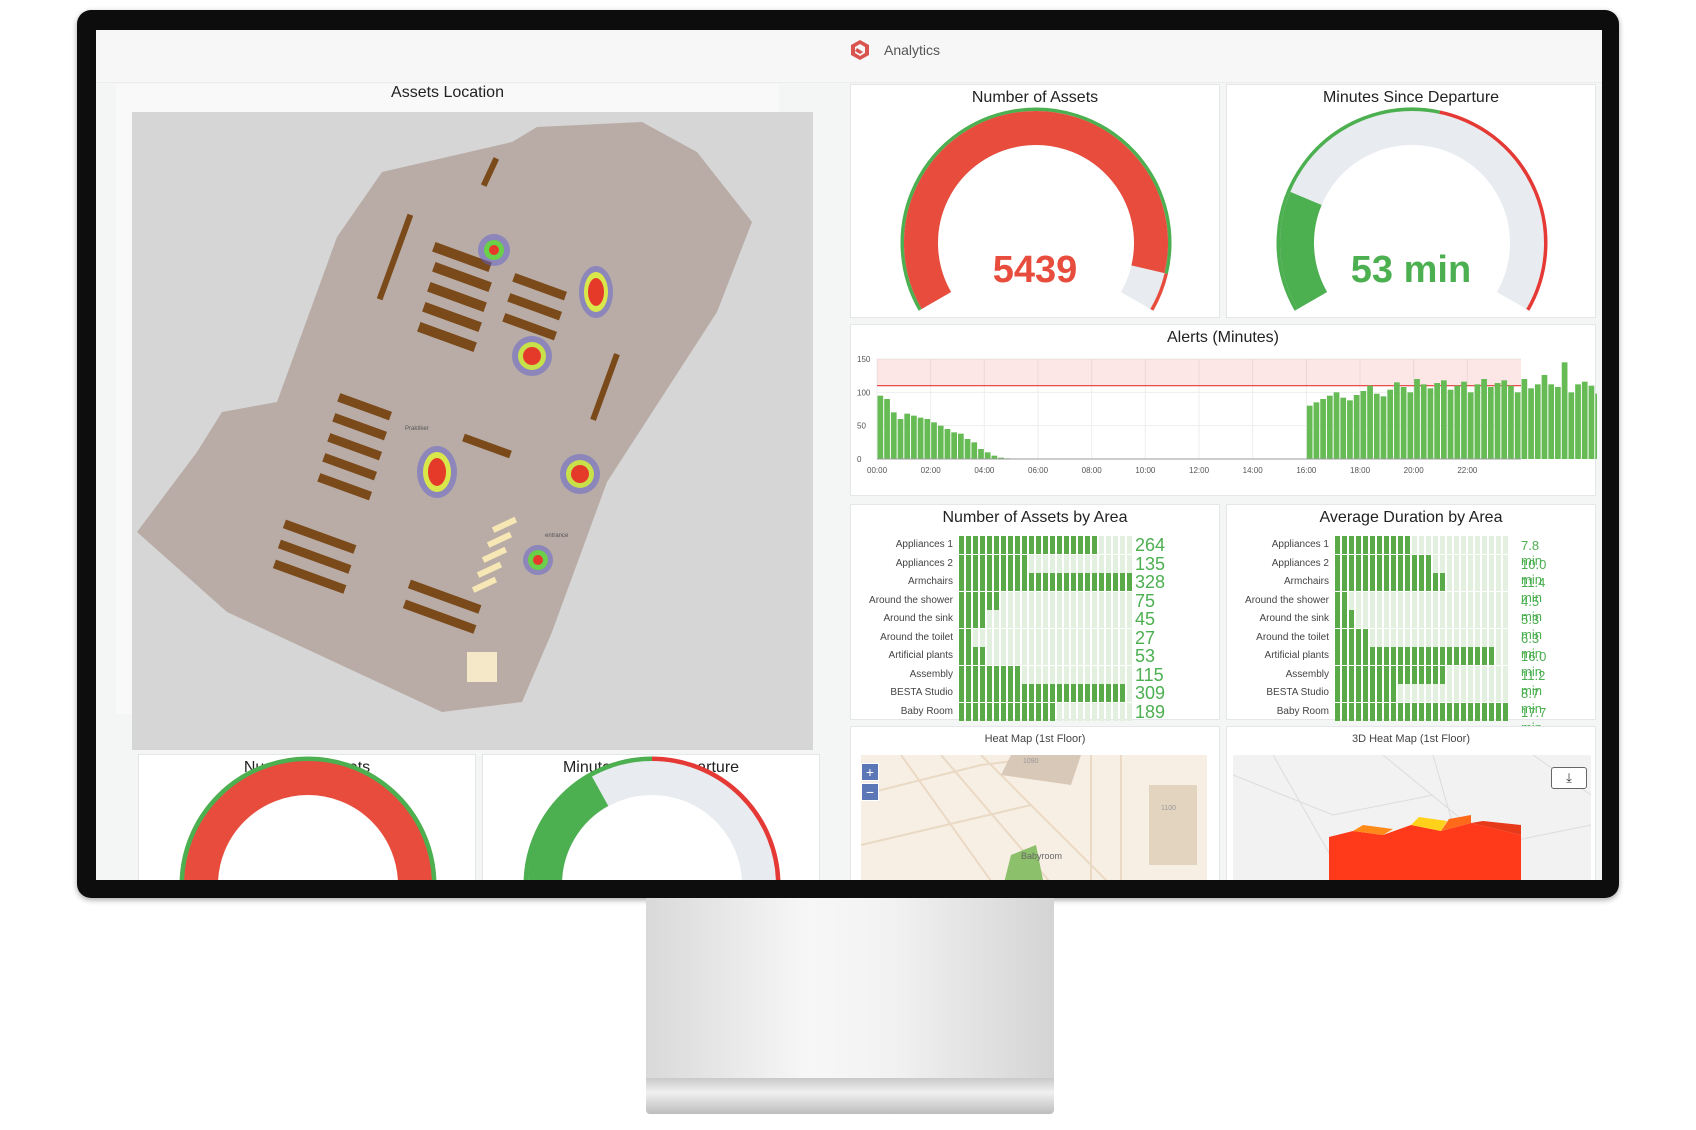 This screenshot has height=1130, width=1696. What do you see at coordinates (870, 792) in the screenshot?
I see `zoom-out-button: −` at bounding box center [870, 792].